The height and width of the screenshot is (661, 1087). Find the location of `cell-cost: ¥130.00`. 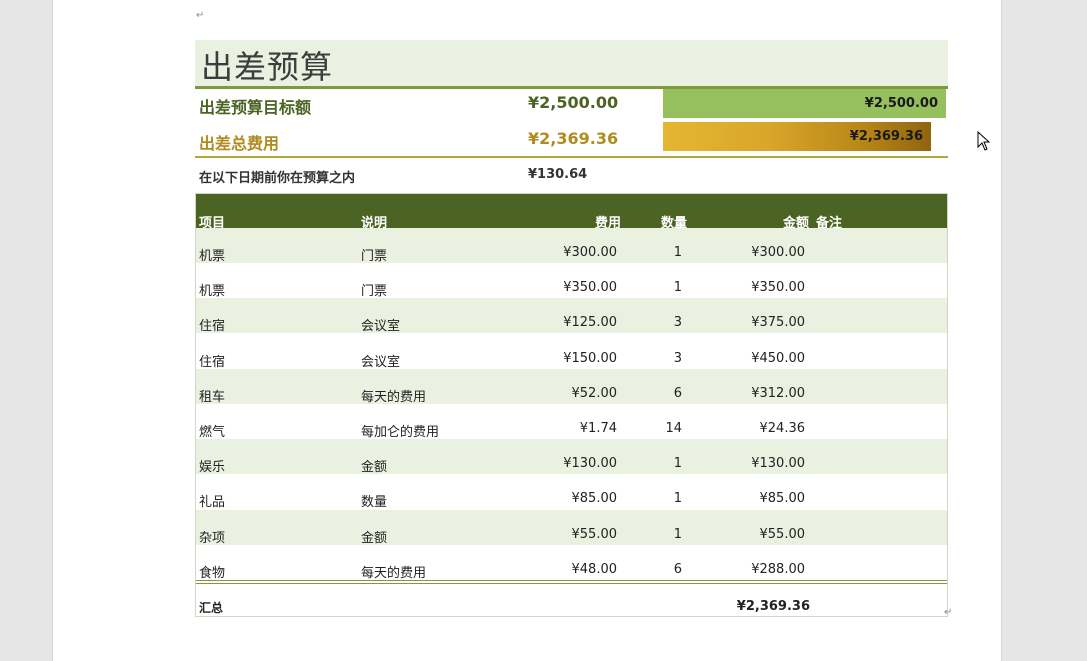

cell-cost: ¥130.00 is located at coordinates (590, 463).